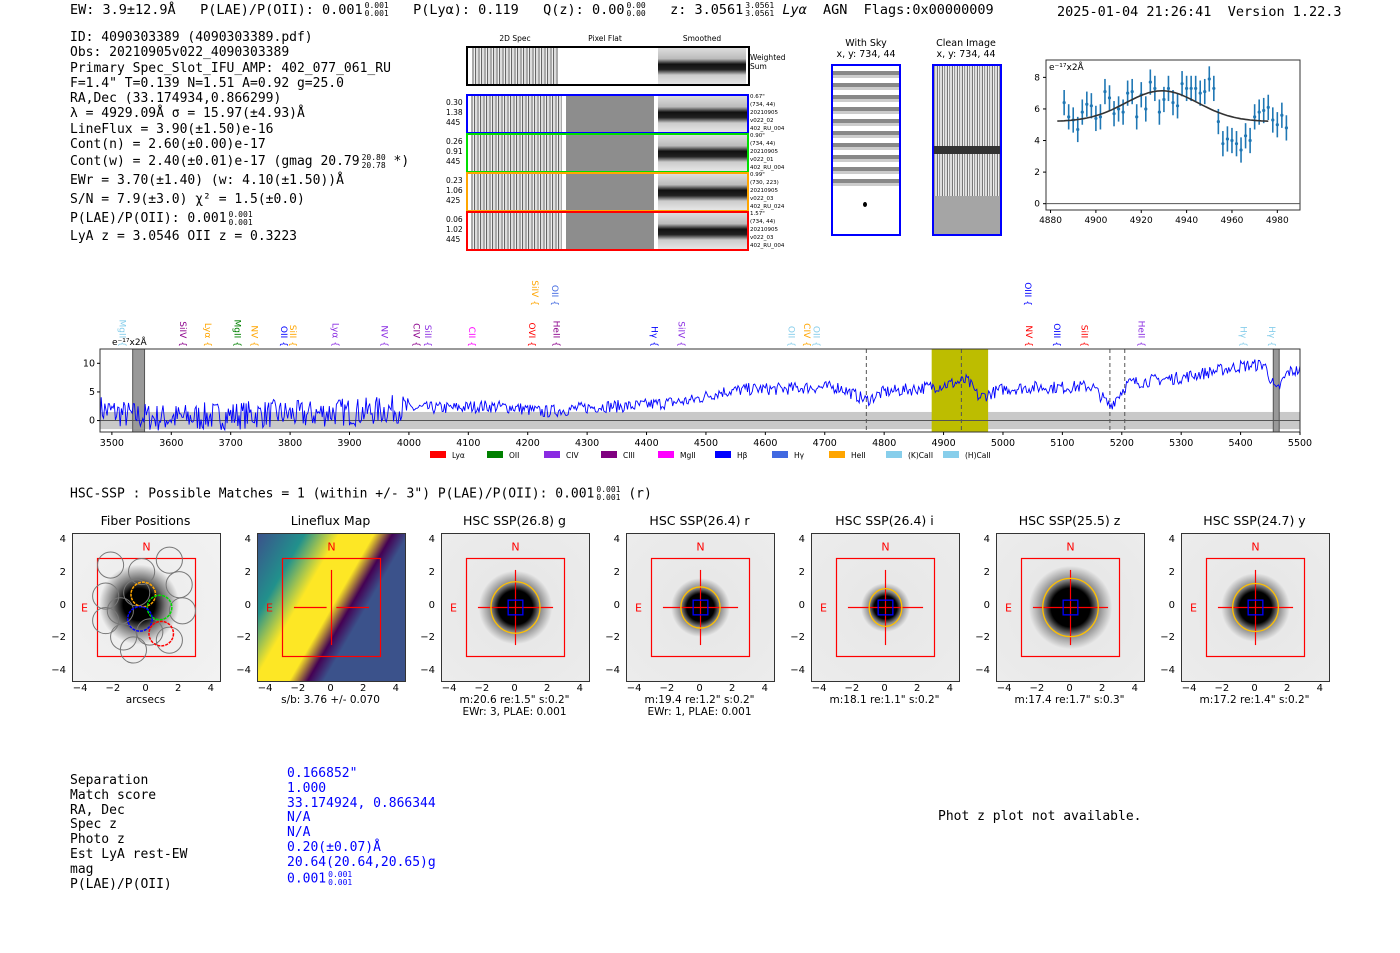  What do you see at coordinates (806, 331) in the screenshot?
I see `line-name: CIV` at bounding box center [806, 331].